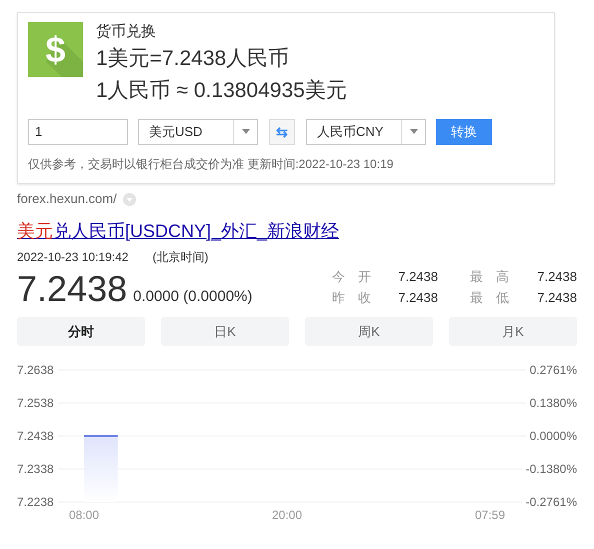 The image size is (594, 549). I want to click on axis-label: 0.0000%, so click(551, 436).